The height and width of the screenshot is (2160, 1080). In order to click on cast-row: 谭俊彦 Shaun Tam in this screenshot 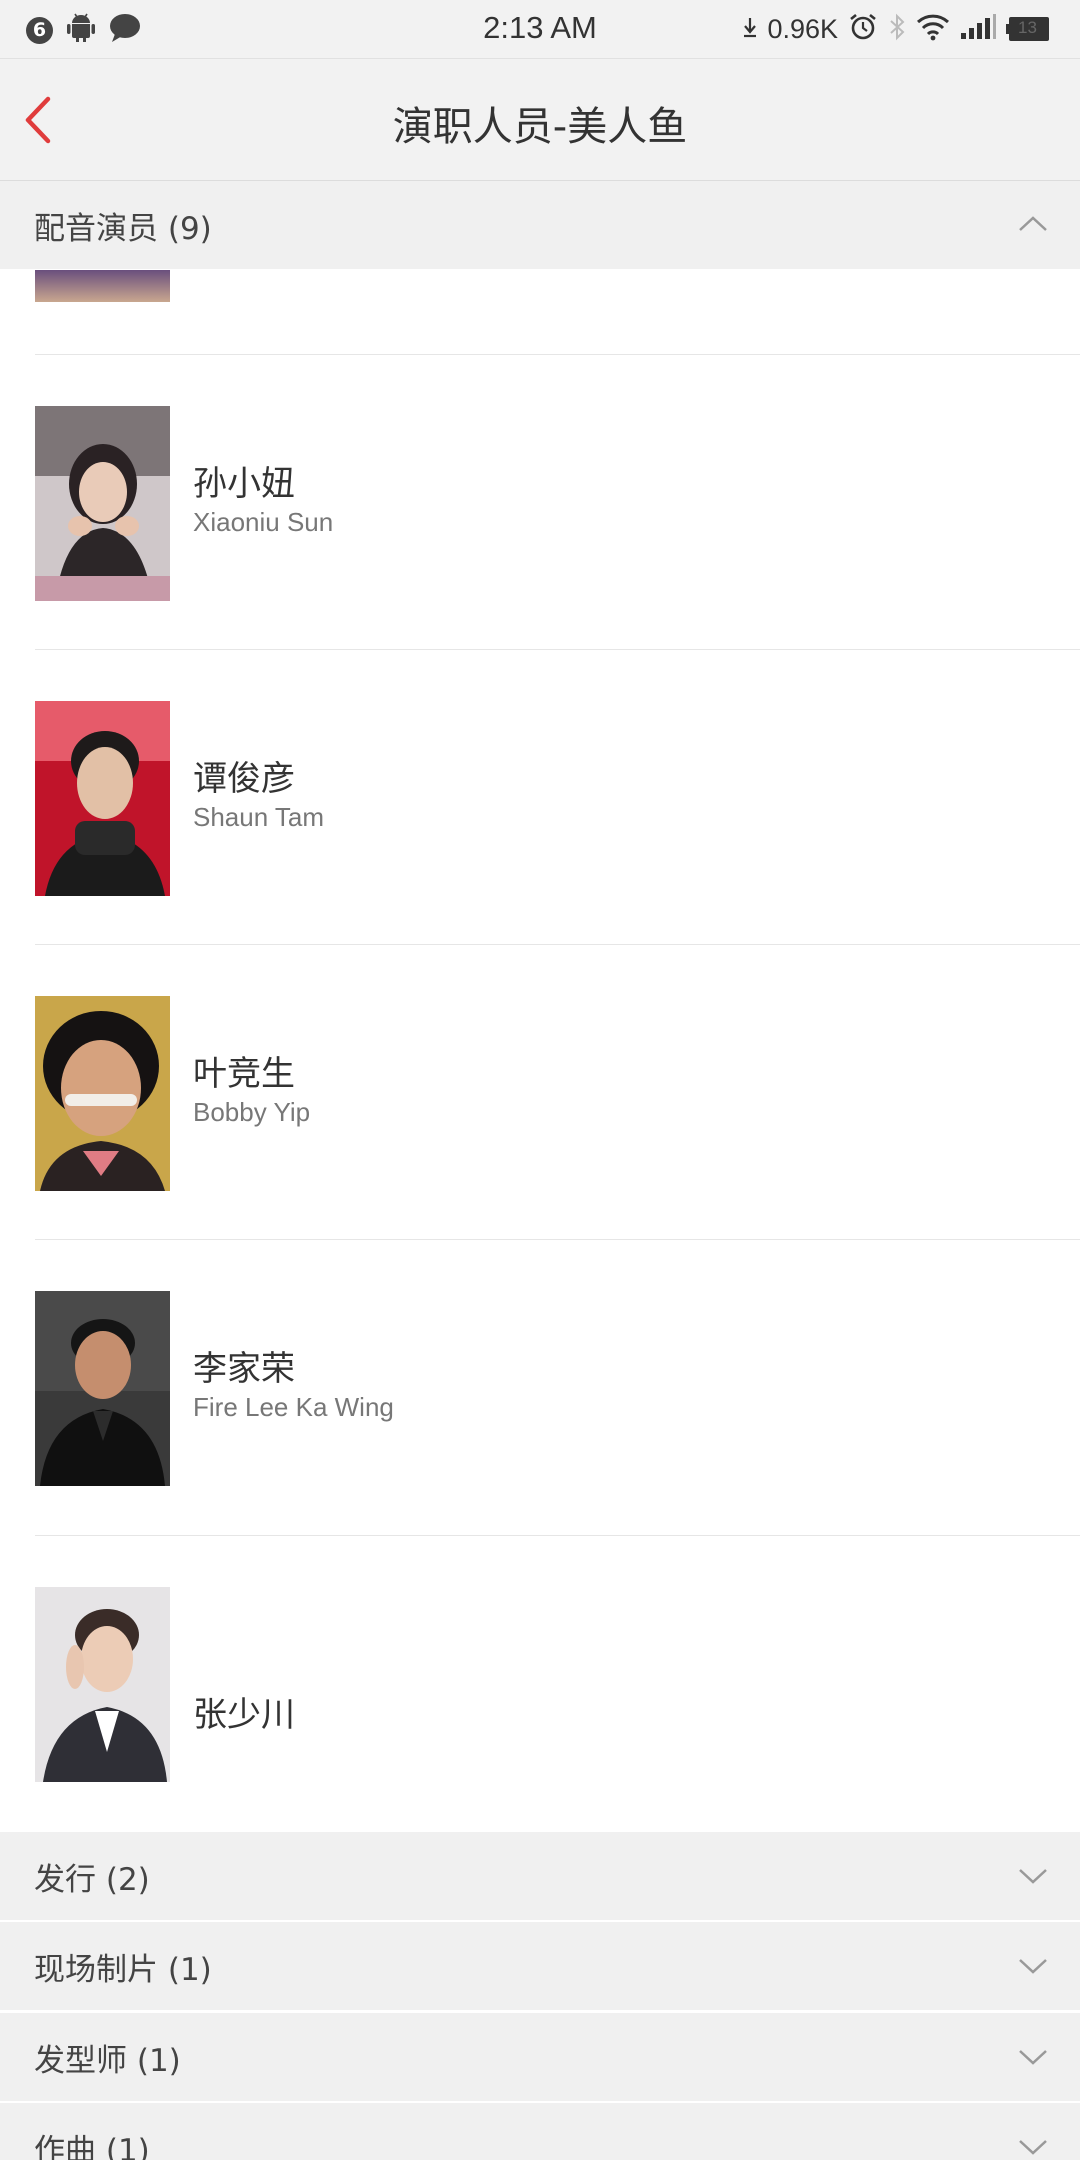, I will do `click(540, 798)`.